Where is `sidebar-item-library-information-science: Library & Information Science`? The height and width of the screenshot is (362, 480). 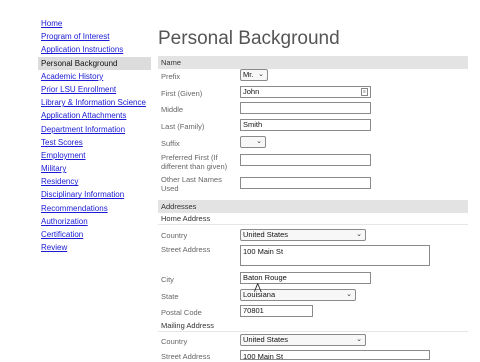 sidebar-item-library-information-science: Library & Information Science is located at coordinates (94, 102).